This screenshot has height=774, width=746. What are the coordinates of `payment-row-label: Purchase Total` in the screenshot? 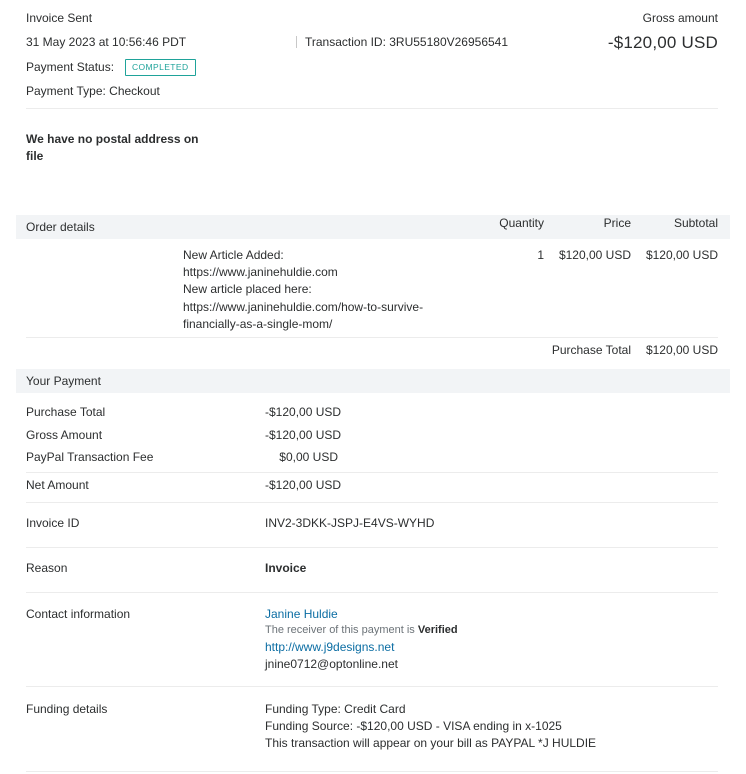 It's located at (66, 412).